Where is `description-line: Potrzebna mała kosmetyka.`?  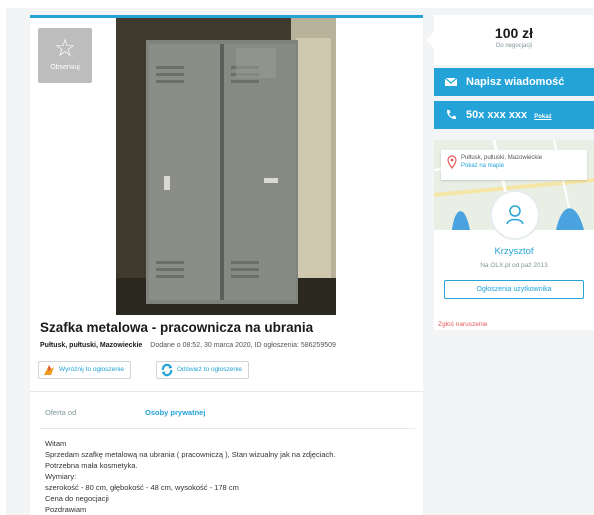
description-line: Potrzebna mała kosmetyka. is located at coordinates (91, 465).